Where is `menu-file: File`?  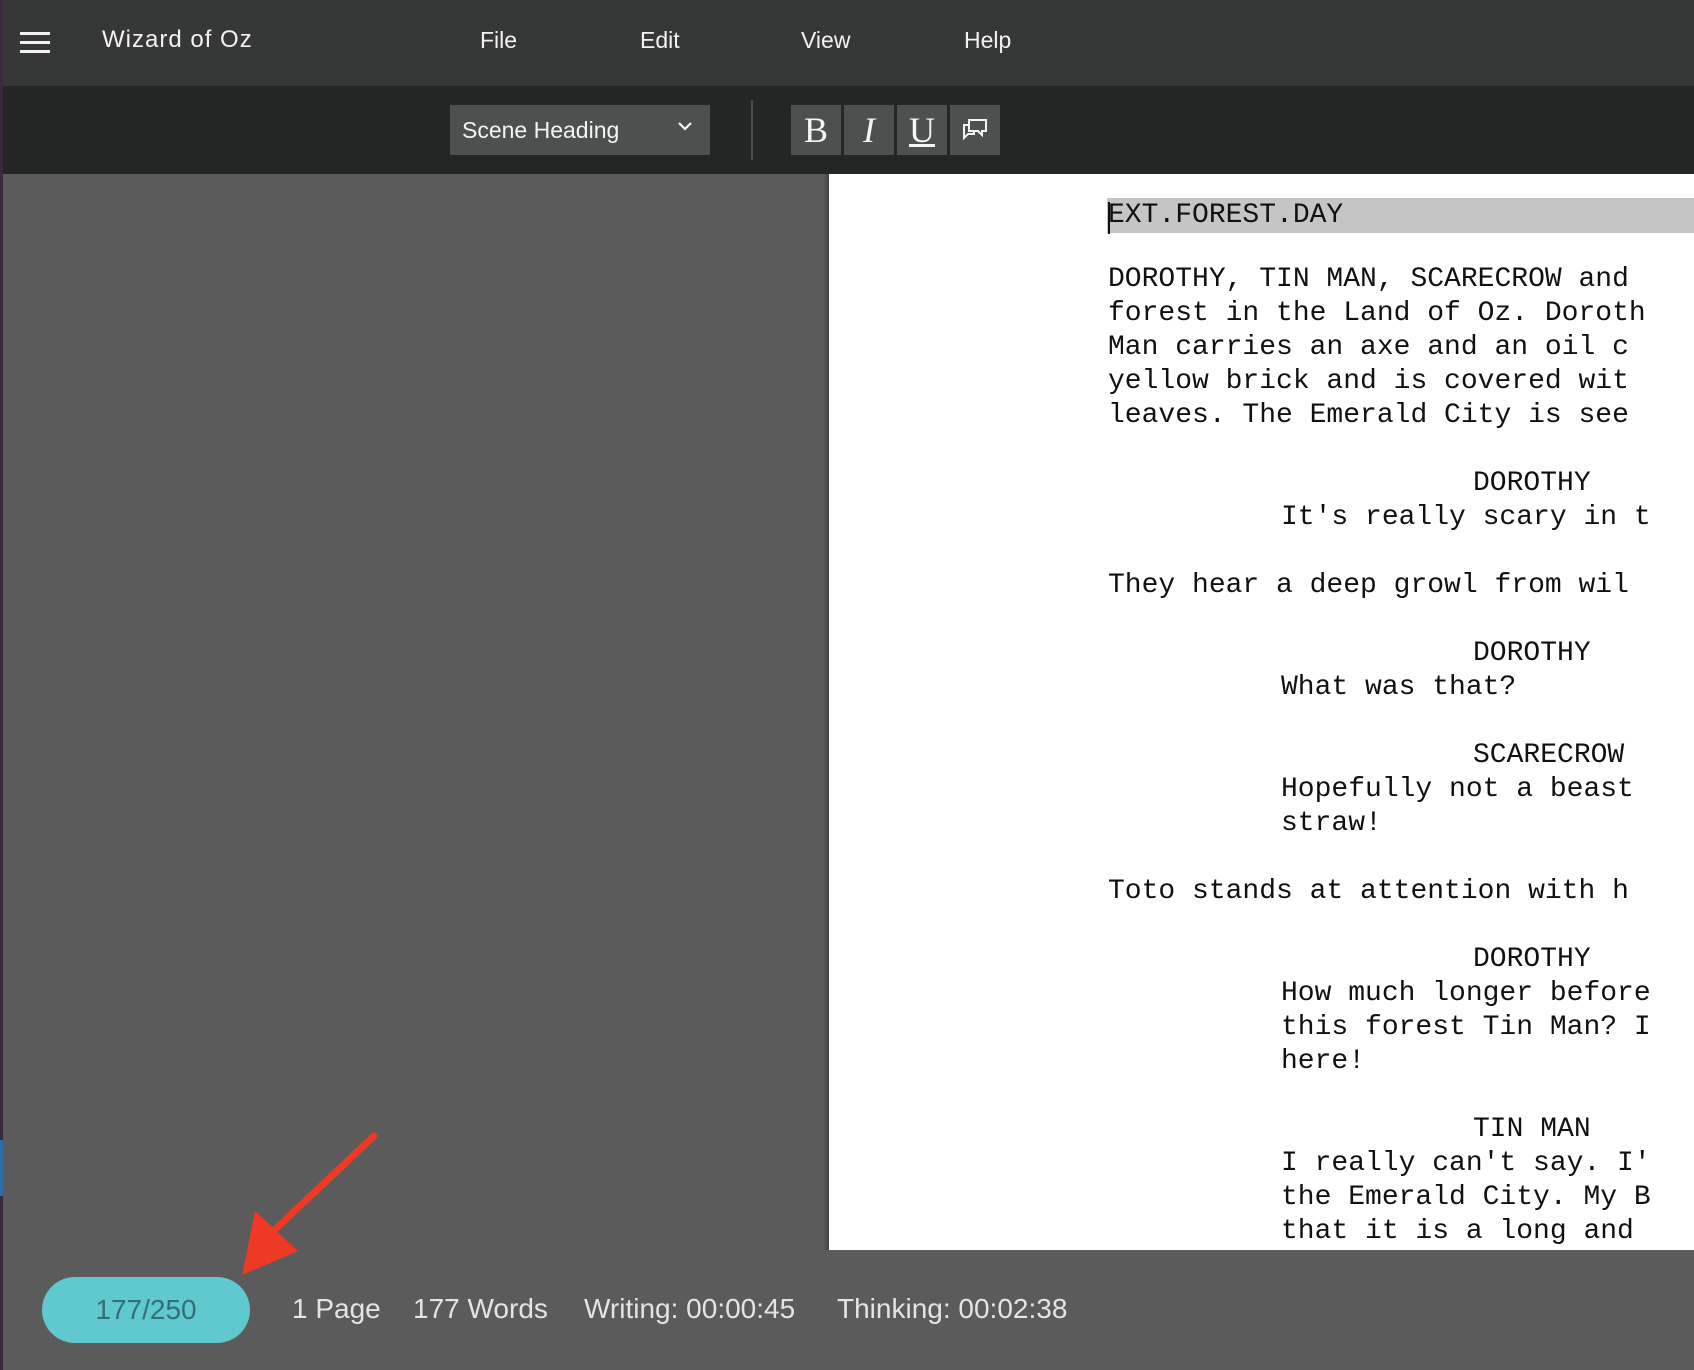
menu-file: File is located at coordinates (498, 40).